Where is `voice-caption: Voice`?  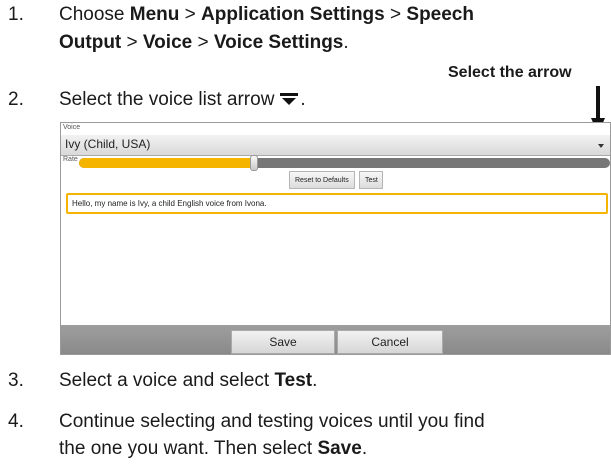
voice-caption: Voice is located at coordinates (72, 127).